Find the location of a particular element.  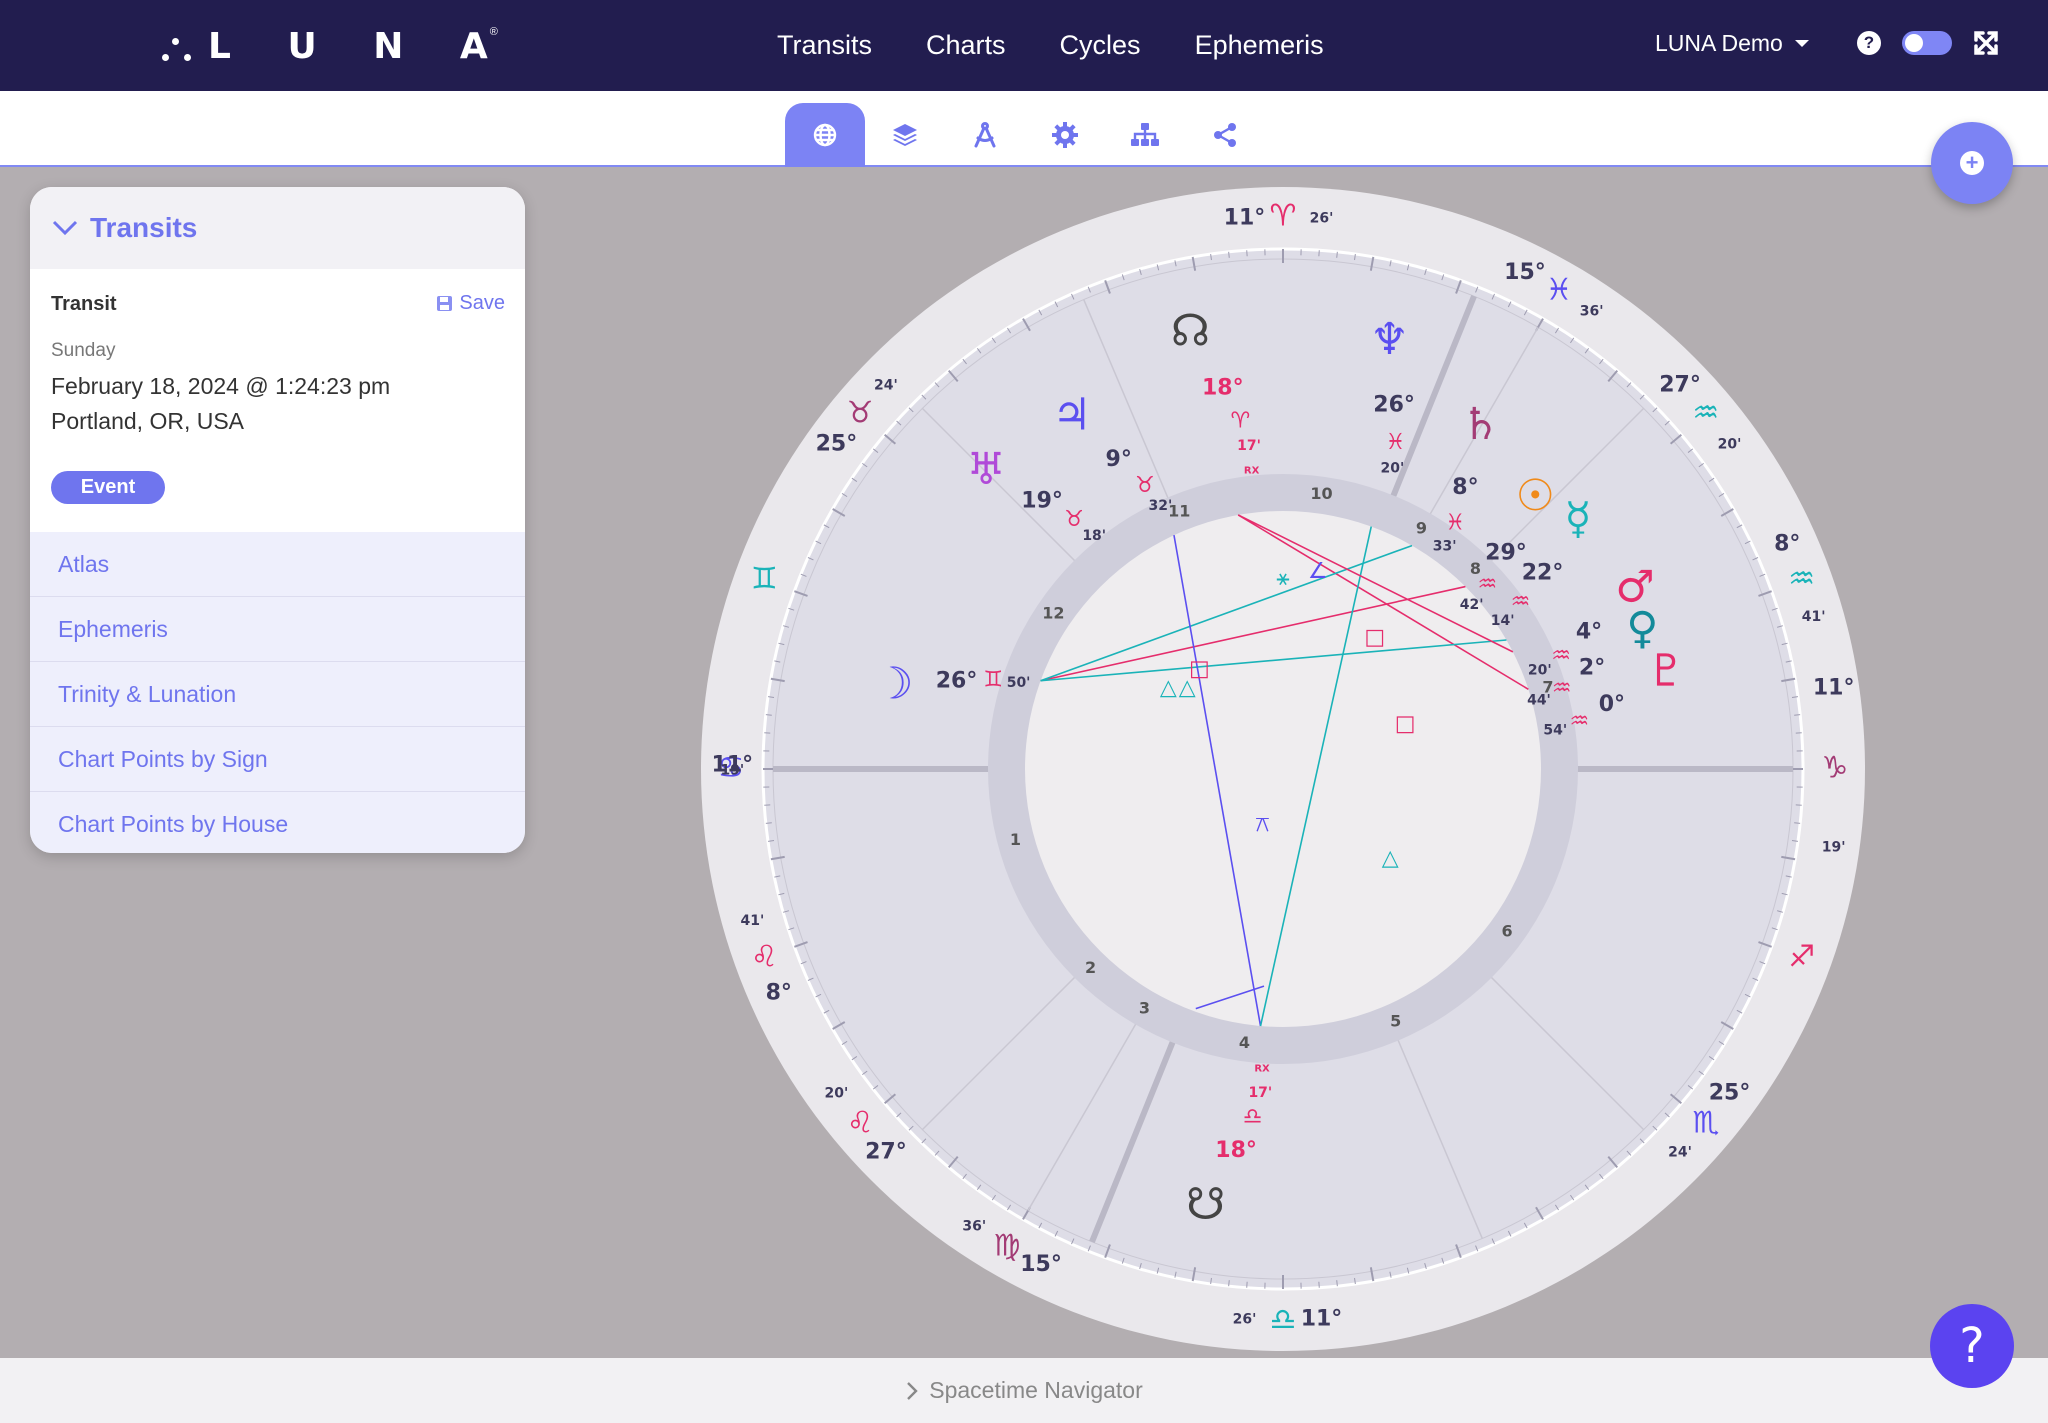

house-number-3: 3 is located at coordinates (1144, 1007).